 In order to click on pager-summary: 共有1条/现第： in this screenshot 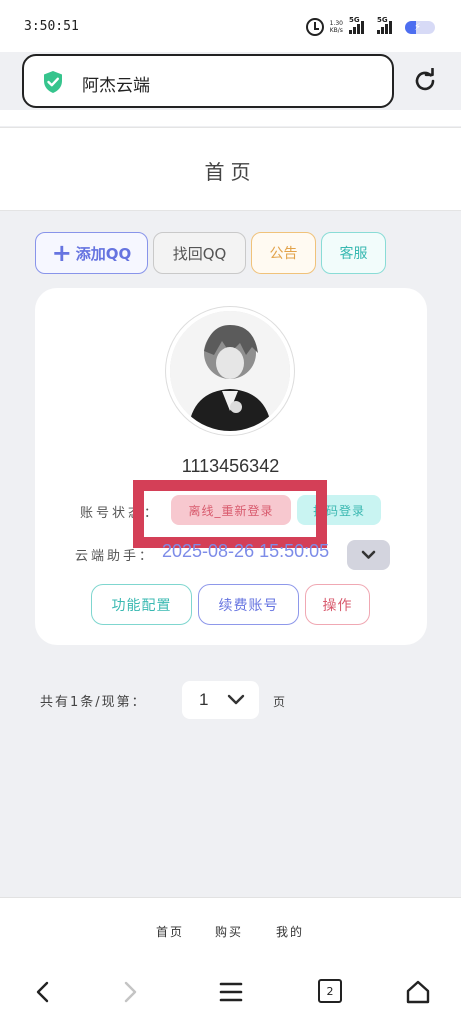, I will do `click(93, 702)`.